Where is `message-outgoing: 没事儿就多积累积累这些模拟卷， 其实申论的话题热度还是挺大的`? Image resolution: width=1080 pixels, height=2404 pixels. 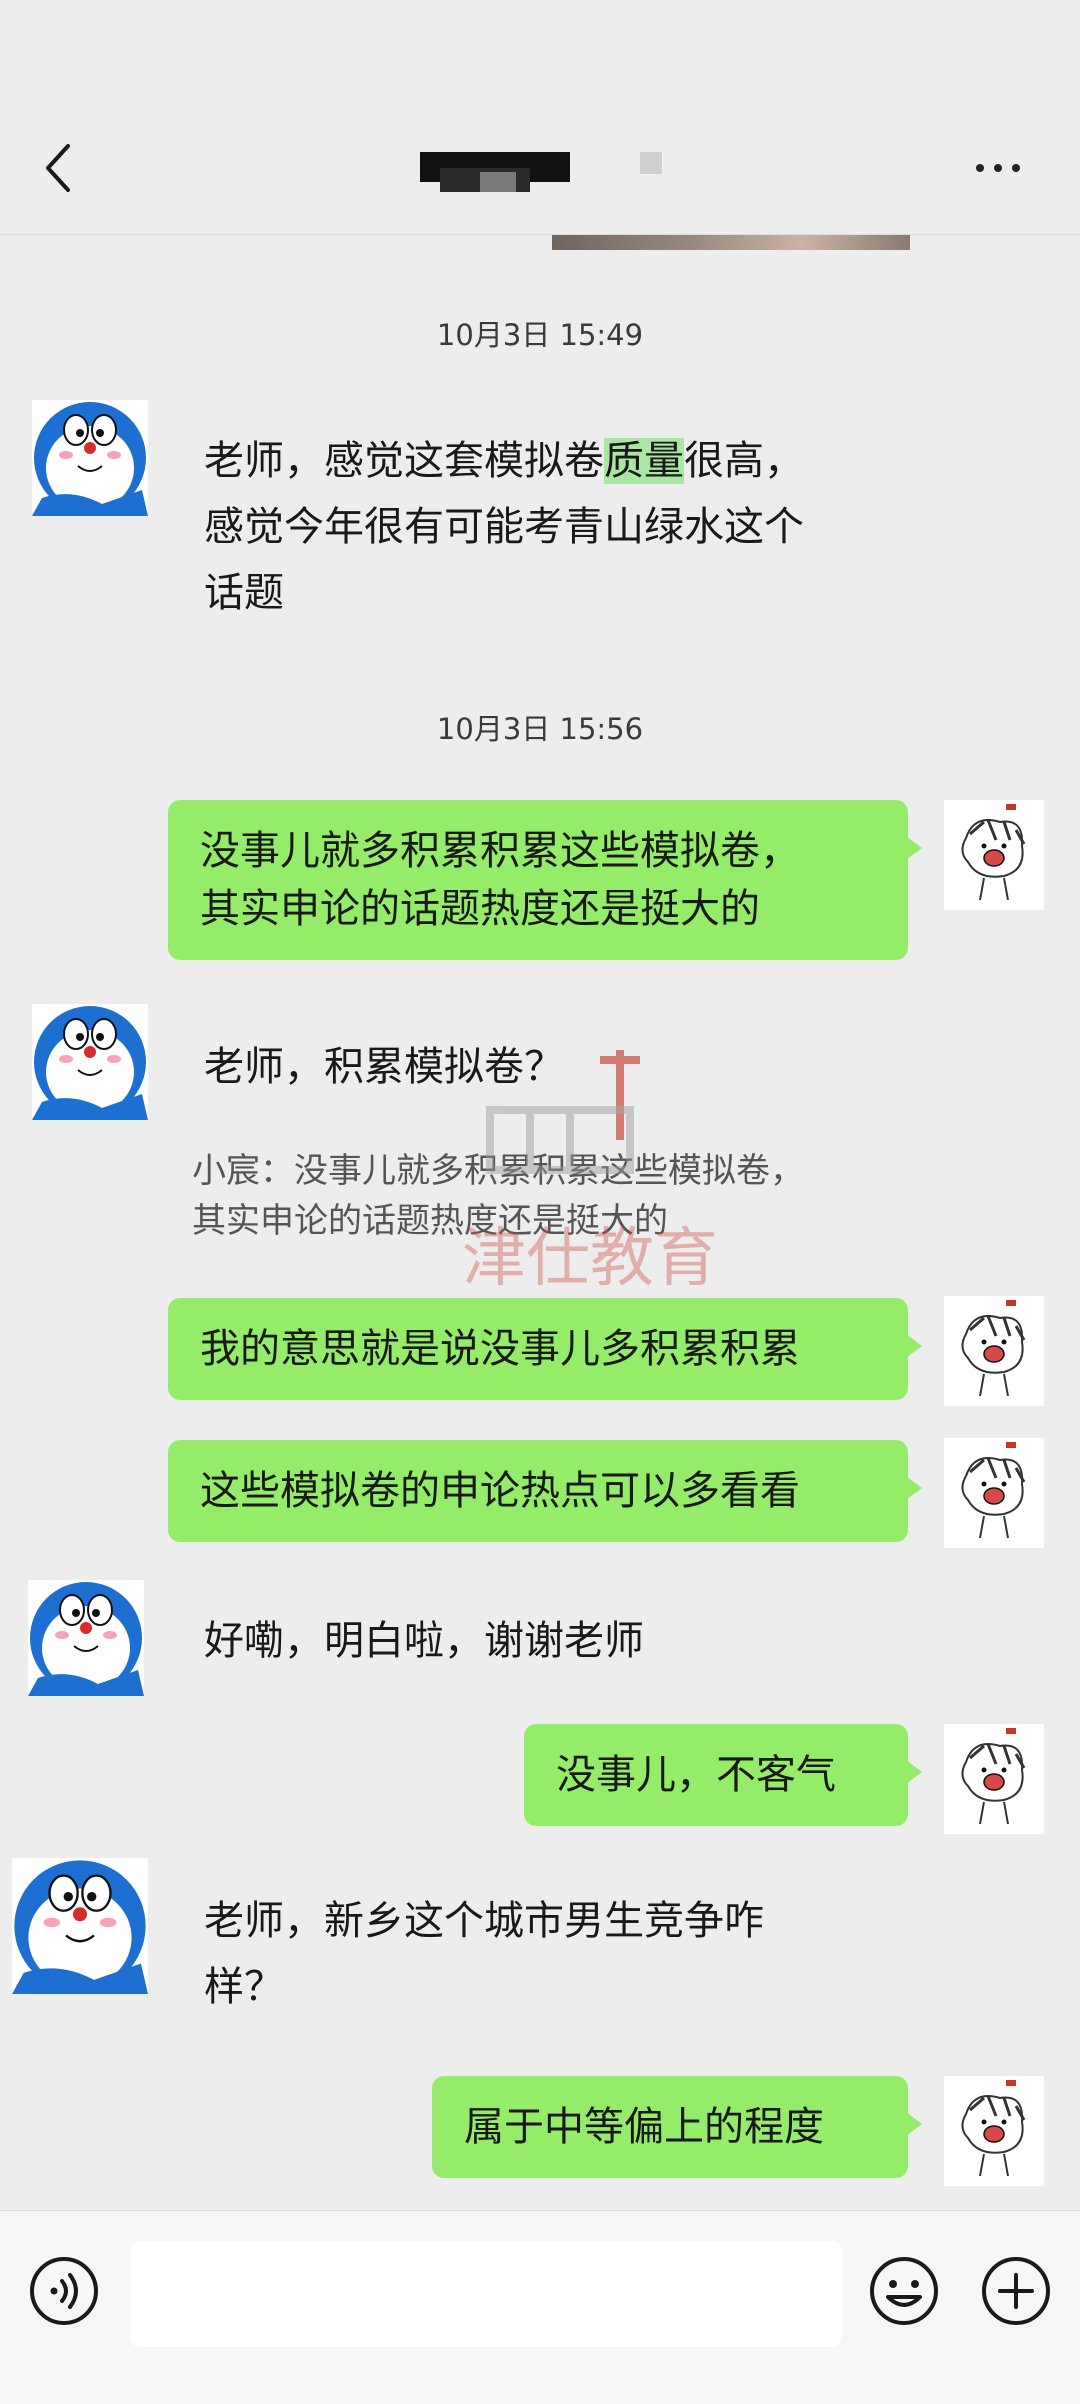
message-outgoing: 没事儿就多积累积累这些模拟卷， 其实申论的话题热度还是挺大的 is located at coordinates (545, 880).